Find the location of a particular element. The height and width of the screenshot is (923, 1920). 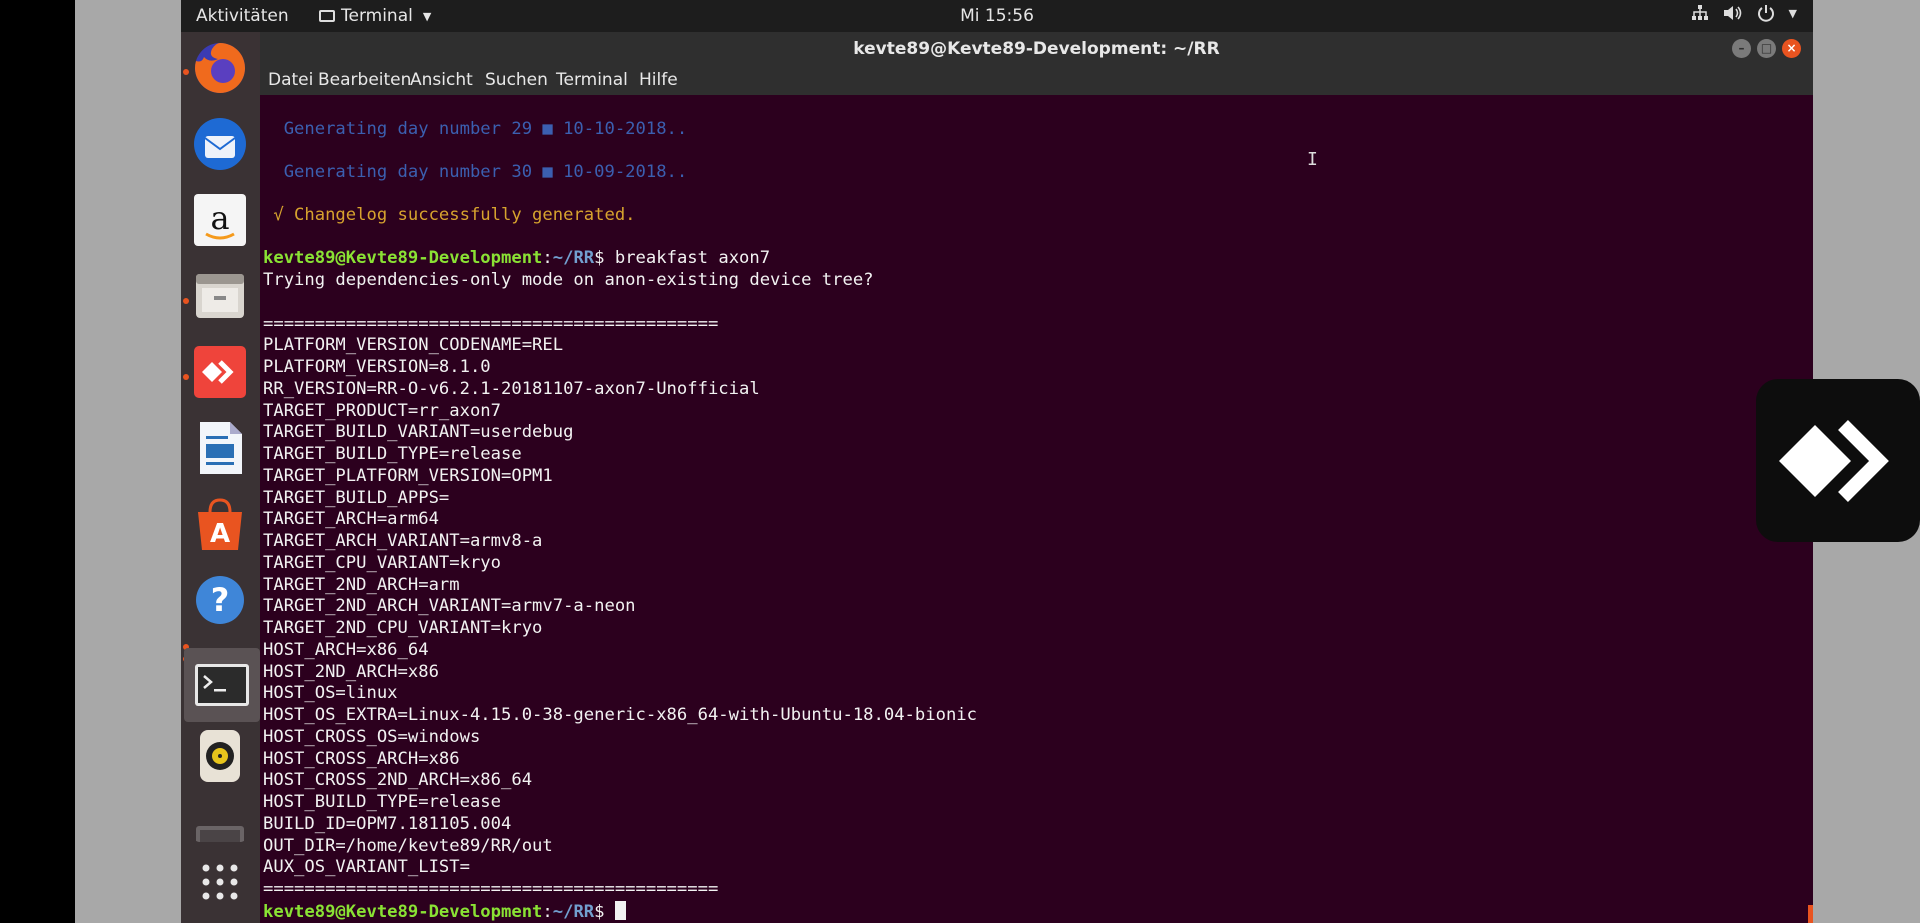

help-icon: ? is located at coordinates (220, 600).